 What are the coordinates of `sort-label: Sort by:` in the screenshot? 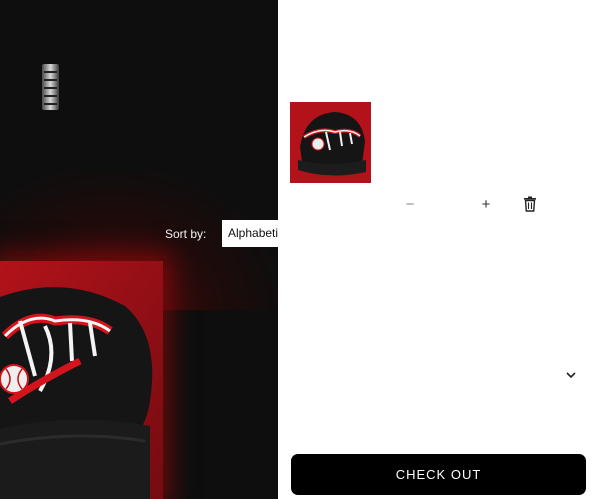 It's located at (186, 234).